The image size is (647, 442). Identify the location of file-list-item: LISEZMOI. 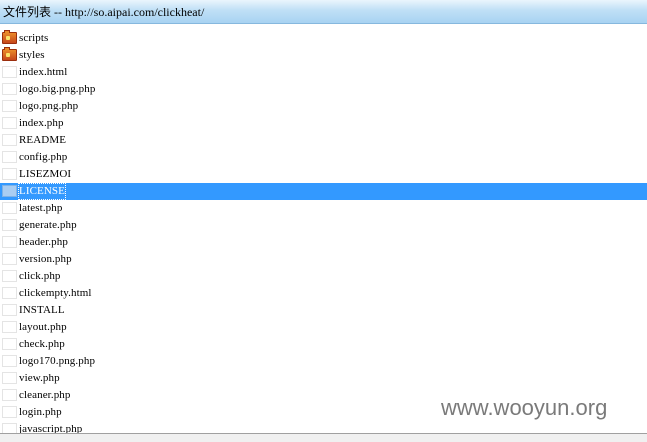
(323, 174).